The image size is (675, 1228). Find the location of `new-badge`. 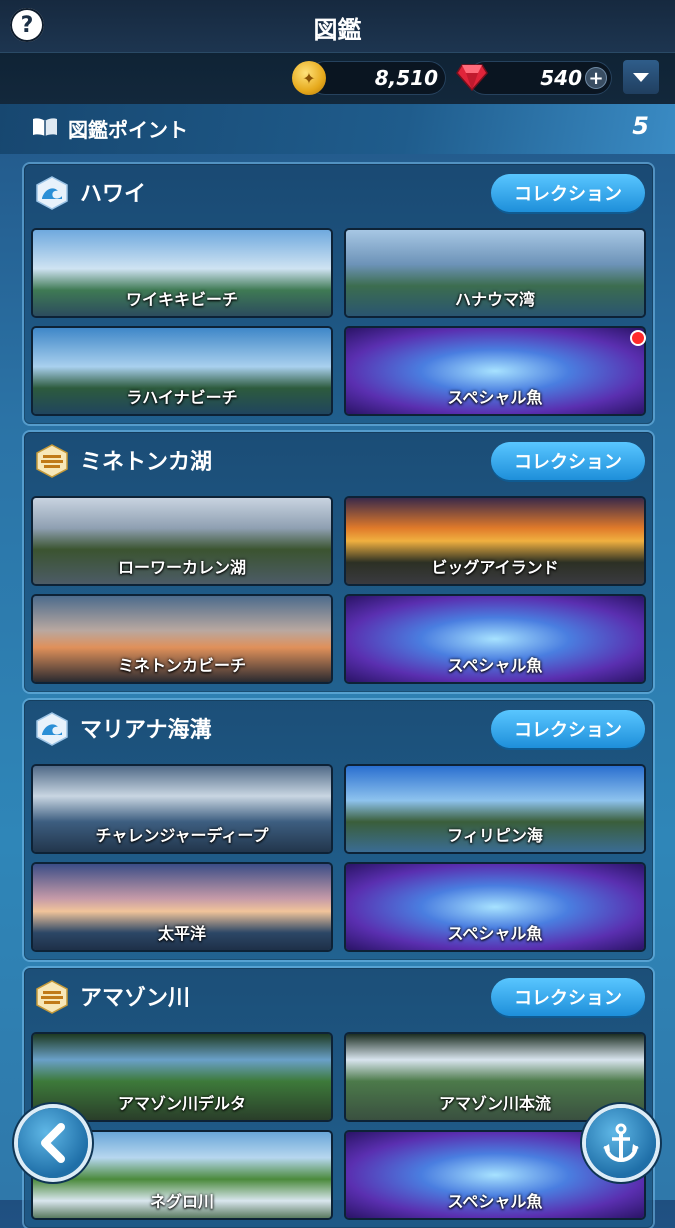

new-badge is located at coordinates (638, 338).